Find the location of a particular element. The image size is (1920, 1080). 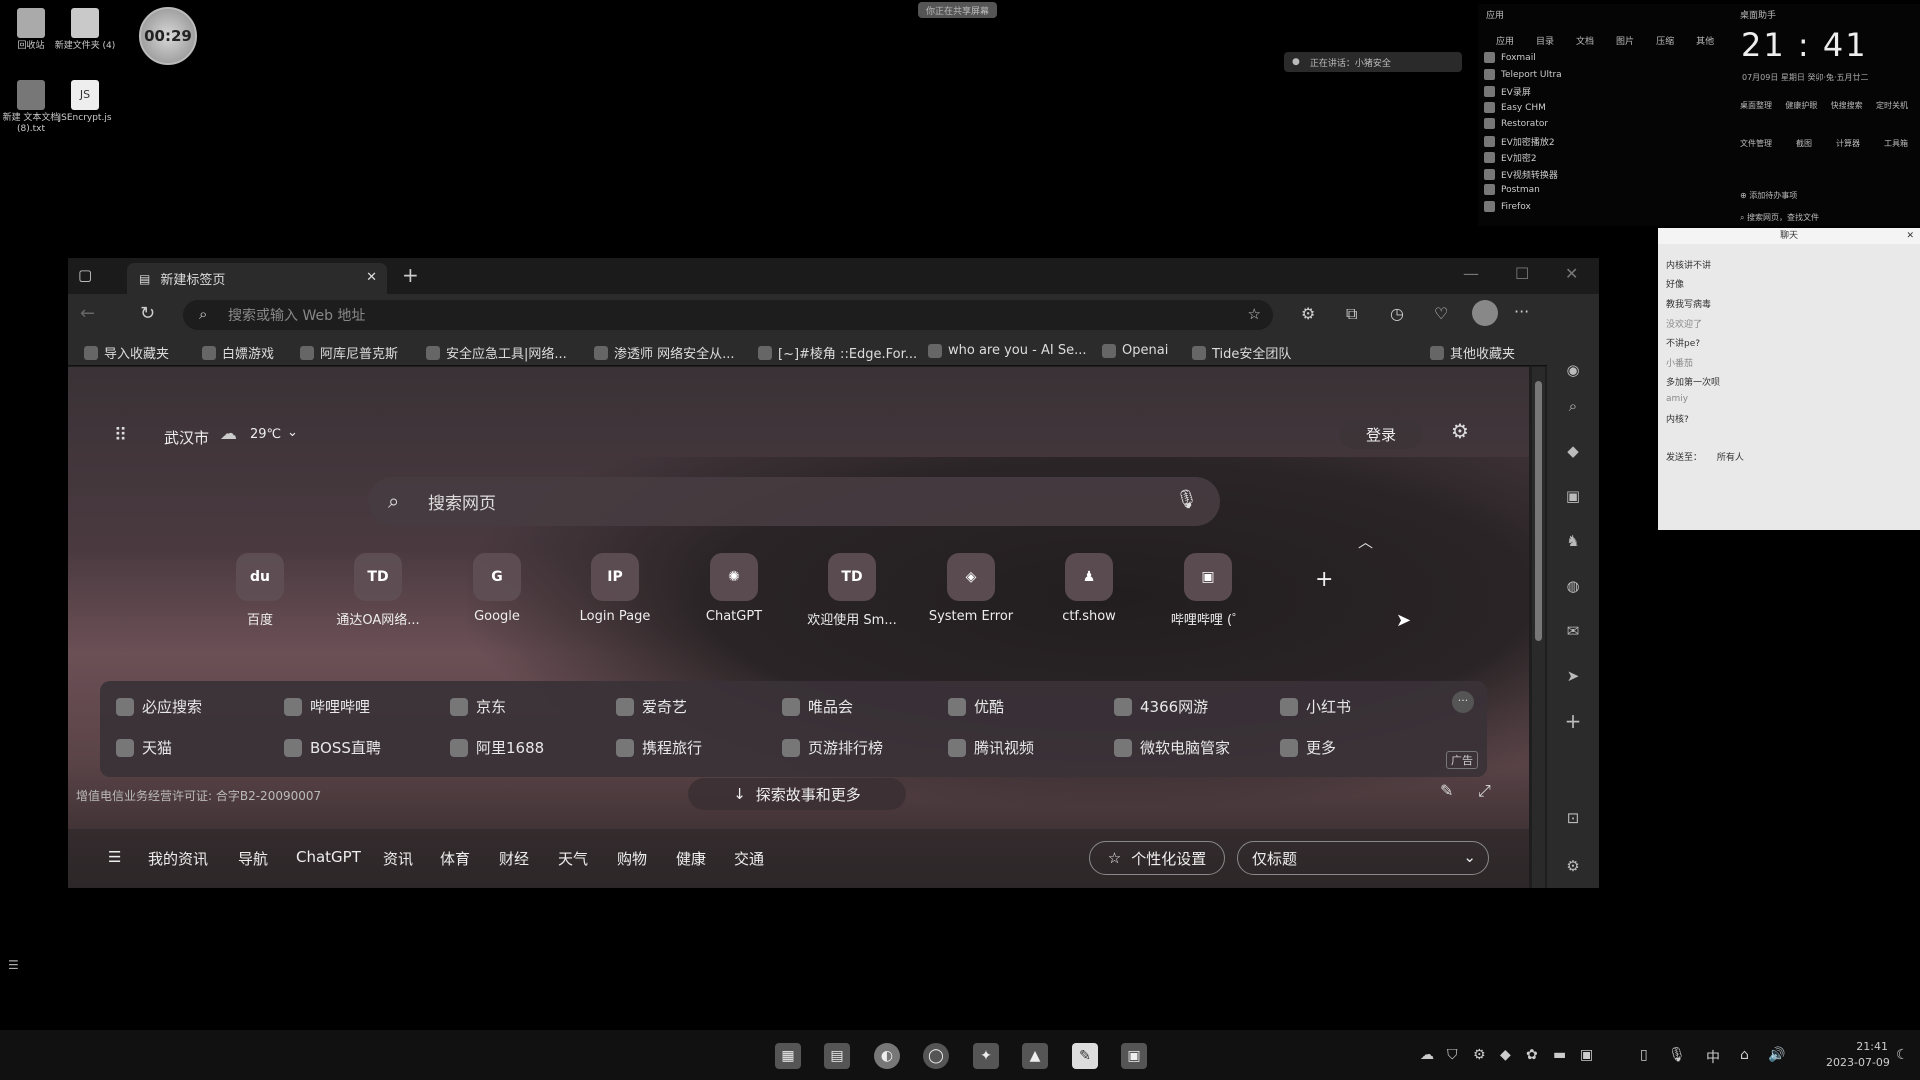

promo-link: 京东 is located at coordinates (478, 706).